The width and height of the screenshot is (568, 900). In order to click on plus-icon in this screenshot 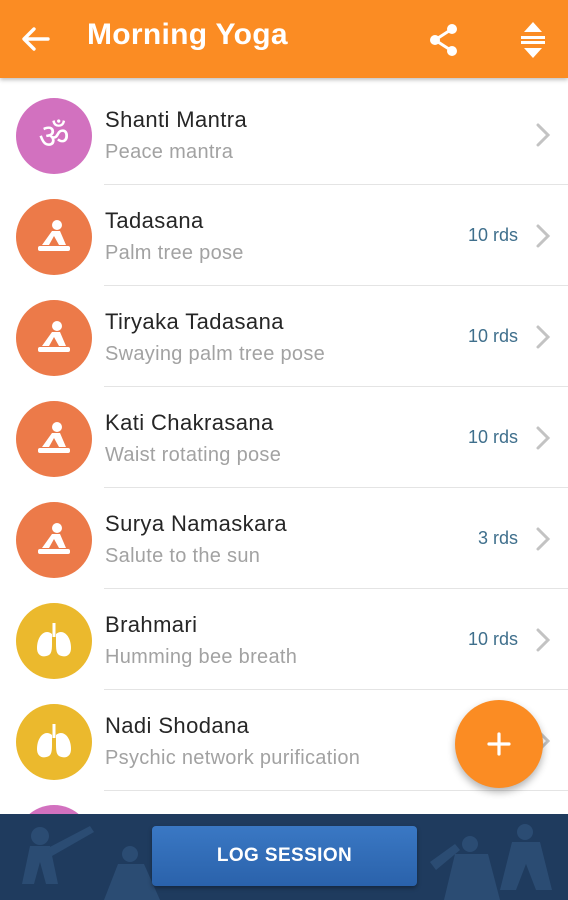, I will do `click(499, 744)`.